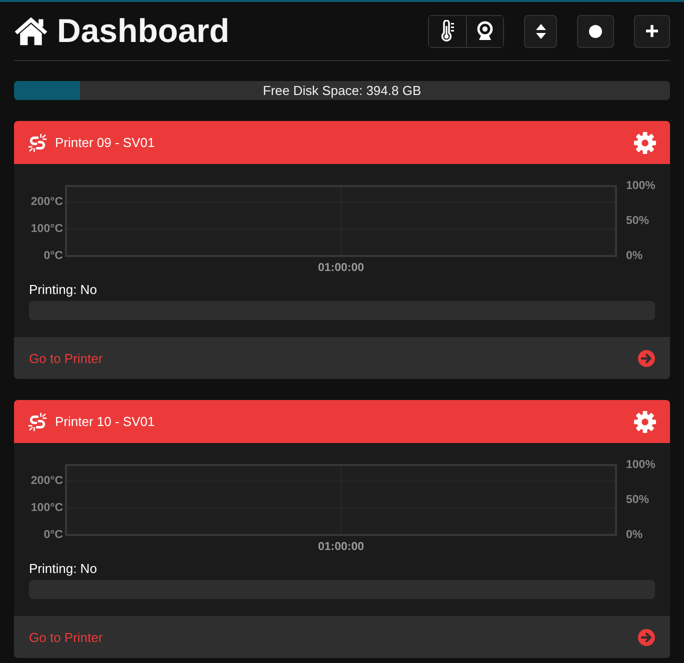  I want to click on page-title: Dashboard, so click(143, 31).